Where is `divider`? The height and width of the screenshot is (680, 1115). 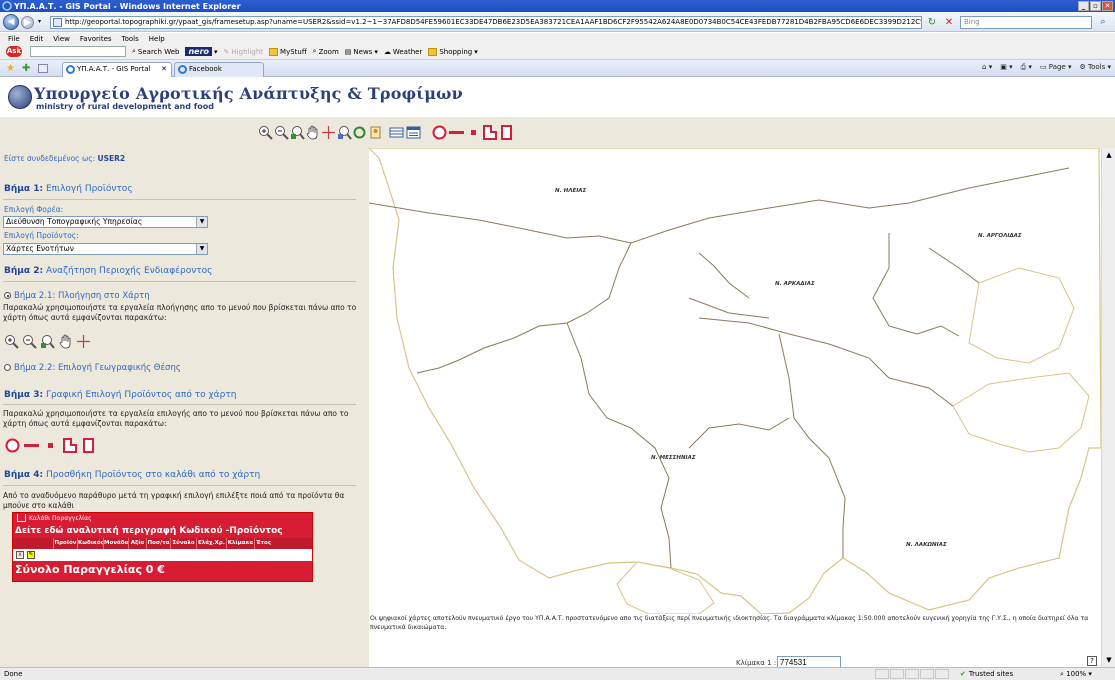 divider is located at coordinates (179, 281).